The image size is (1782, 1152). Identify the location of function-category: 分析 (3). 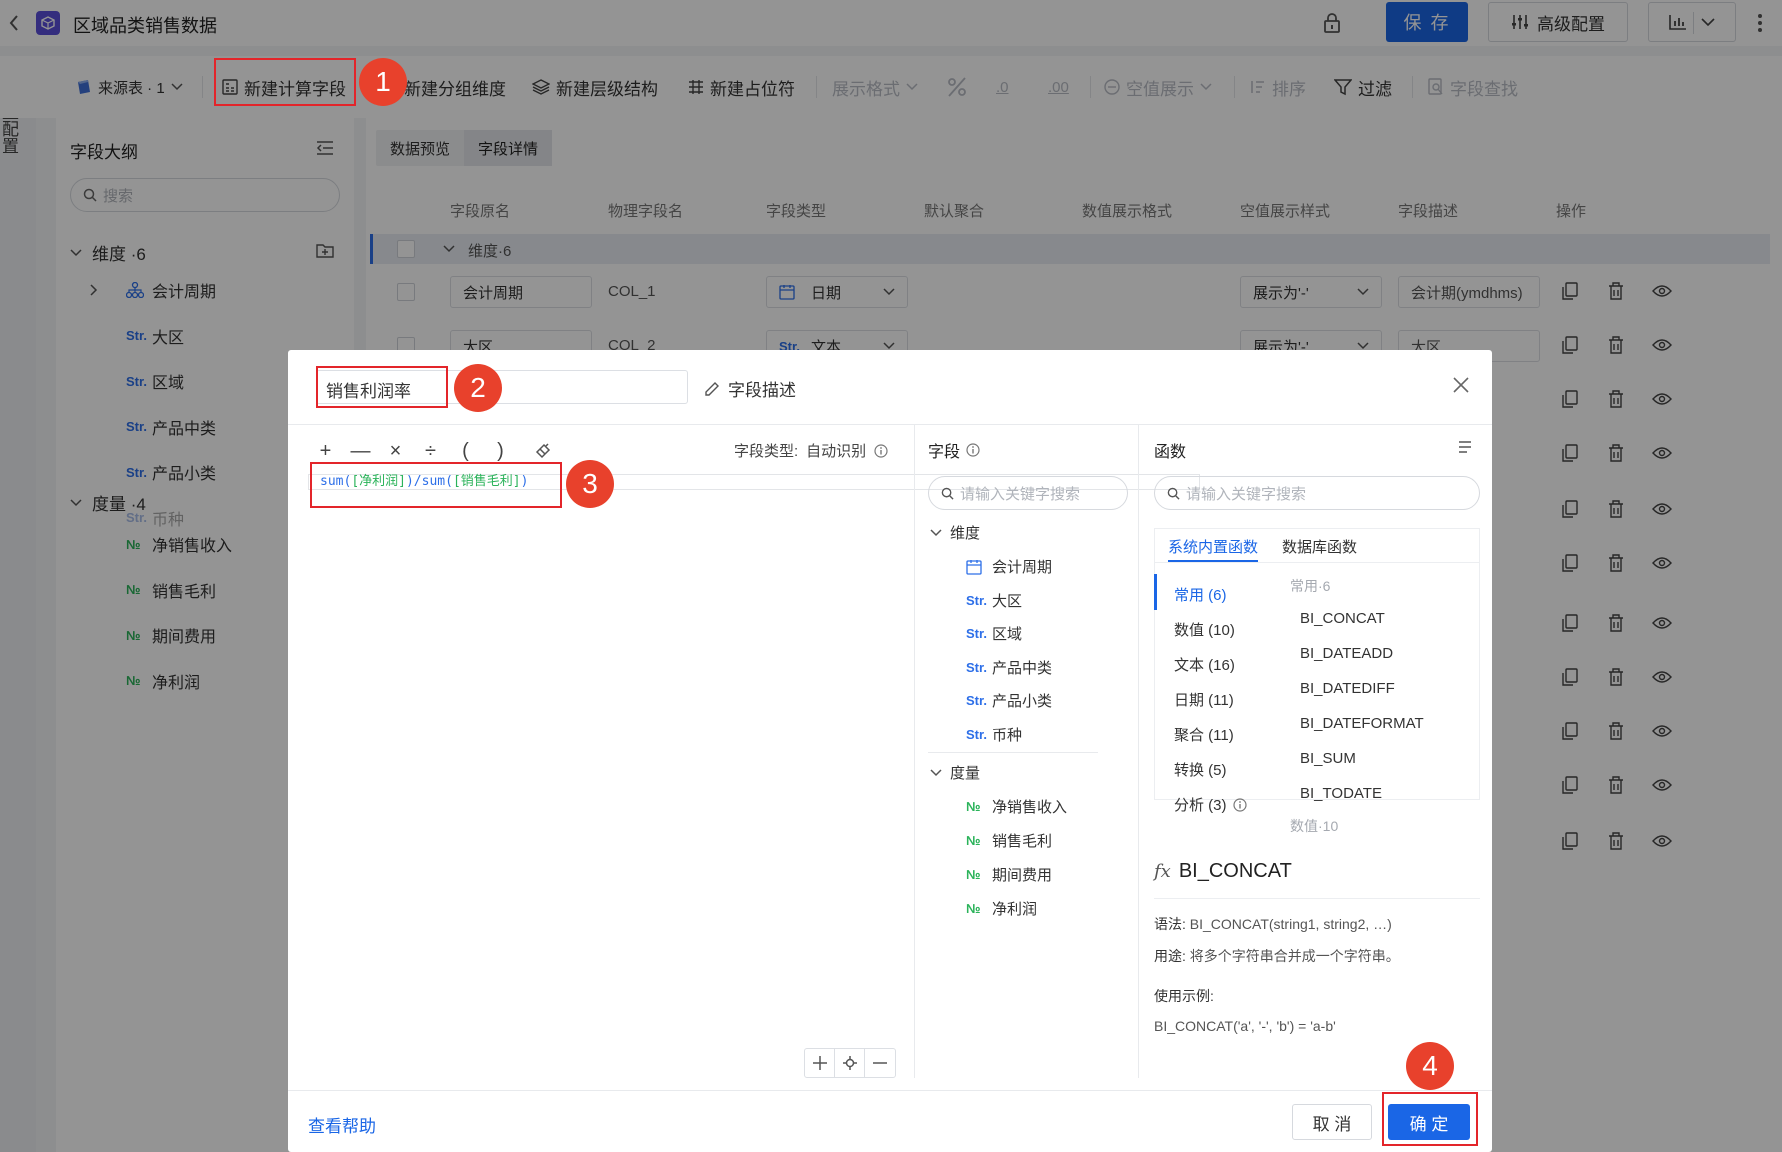
(1210, 804).